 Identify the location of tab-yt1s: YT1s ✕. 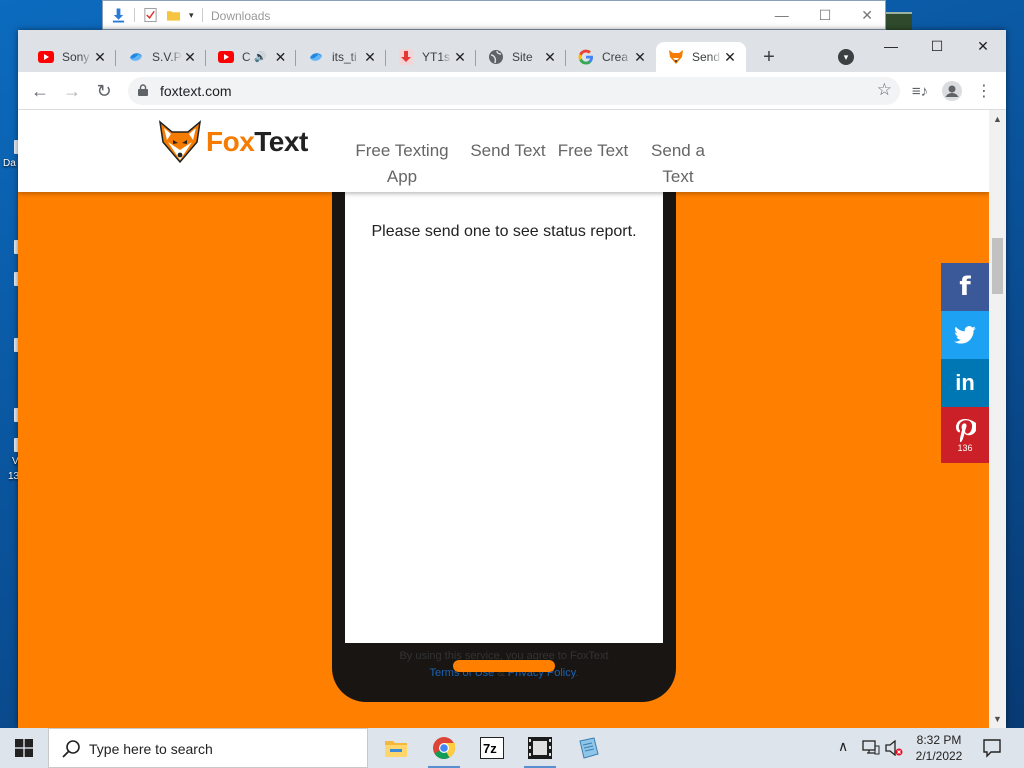
(431, 57).